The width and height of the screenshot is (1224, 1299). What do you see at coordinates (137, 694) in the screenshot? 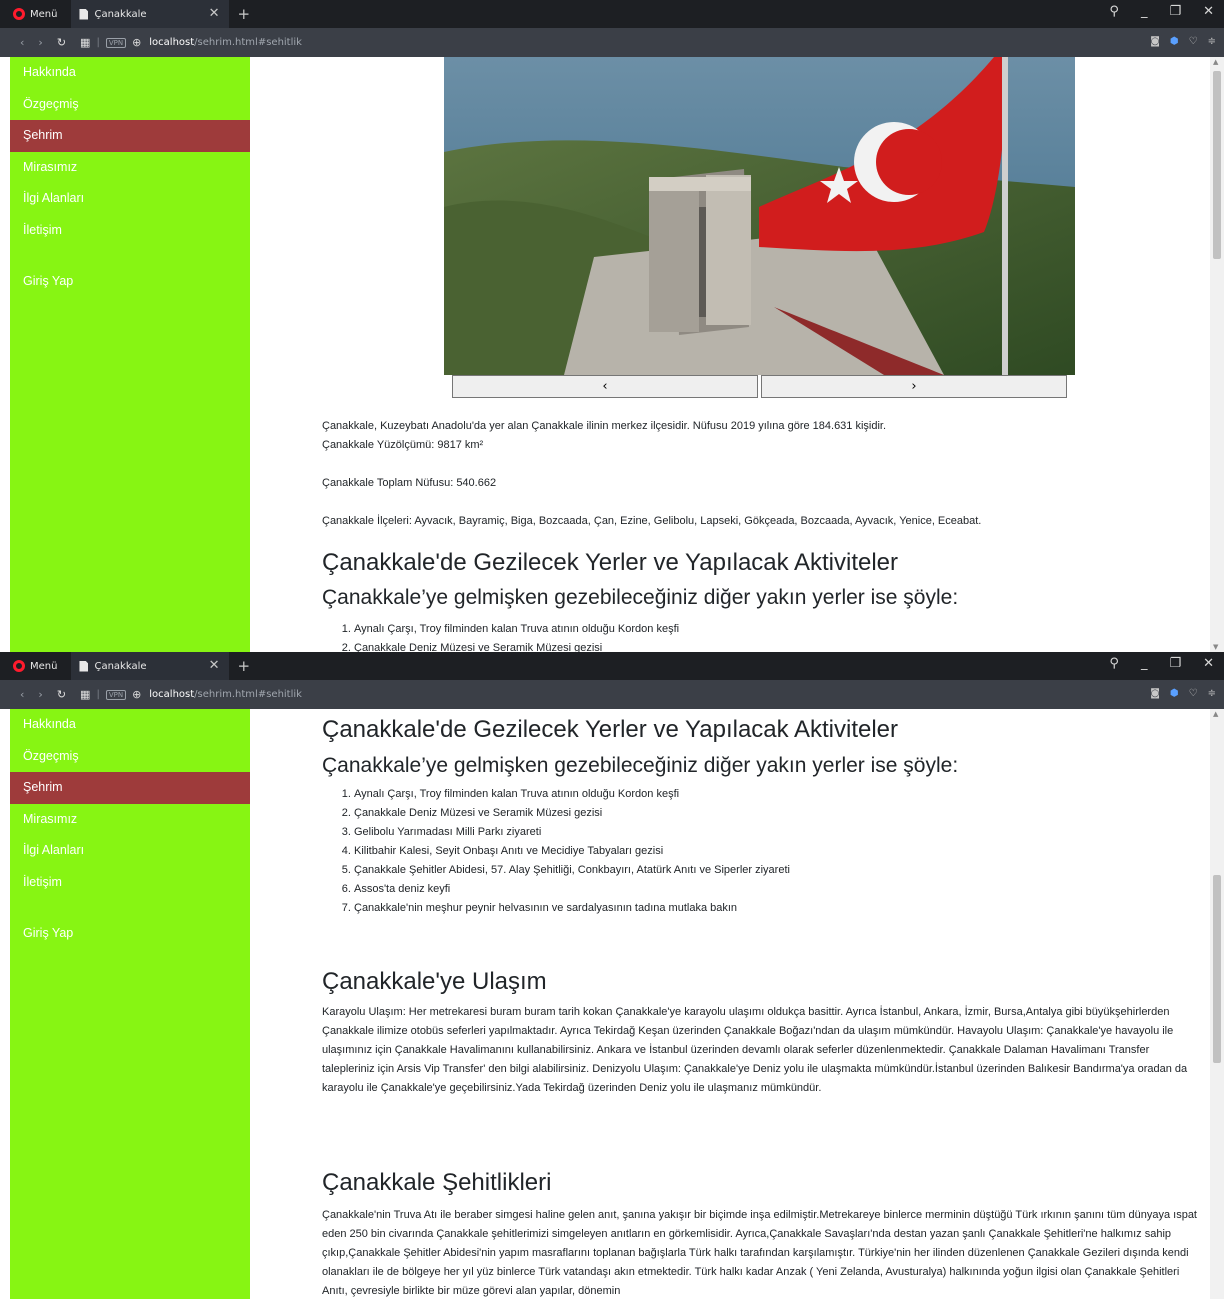
I see `globe-icon: ⊕` at bounding box center [137, 694].